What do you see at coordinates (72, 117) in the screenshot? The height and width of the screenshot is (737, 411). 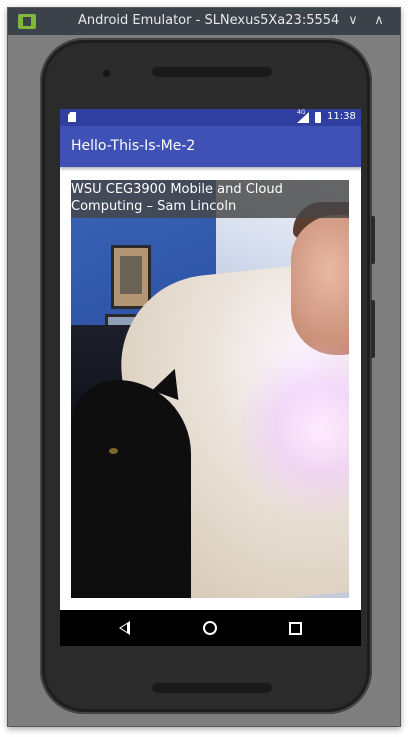 I see `sd-card-icon` at bounding box center [72, 117].